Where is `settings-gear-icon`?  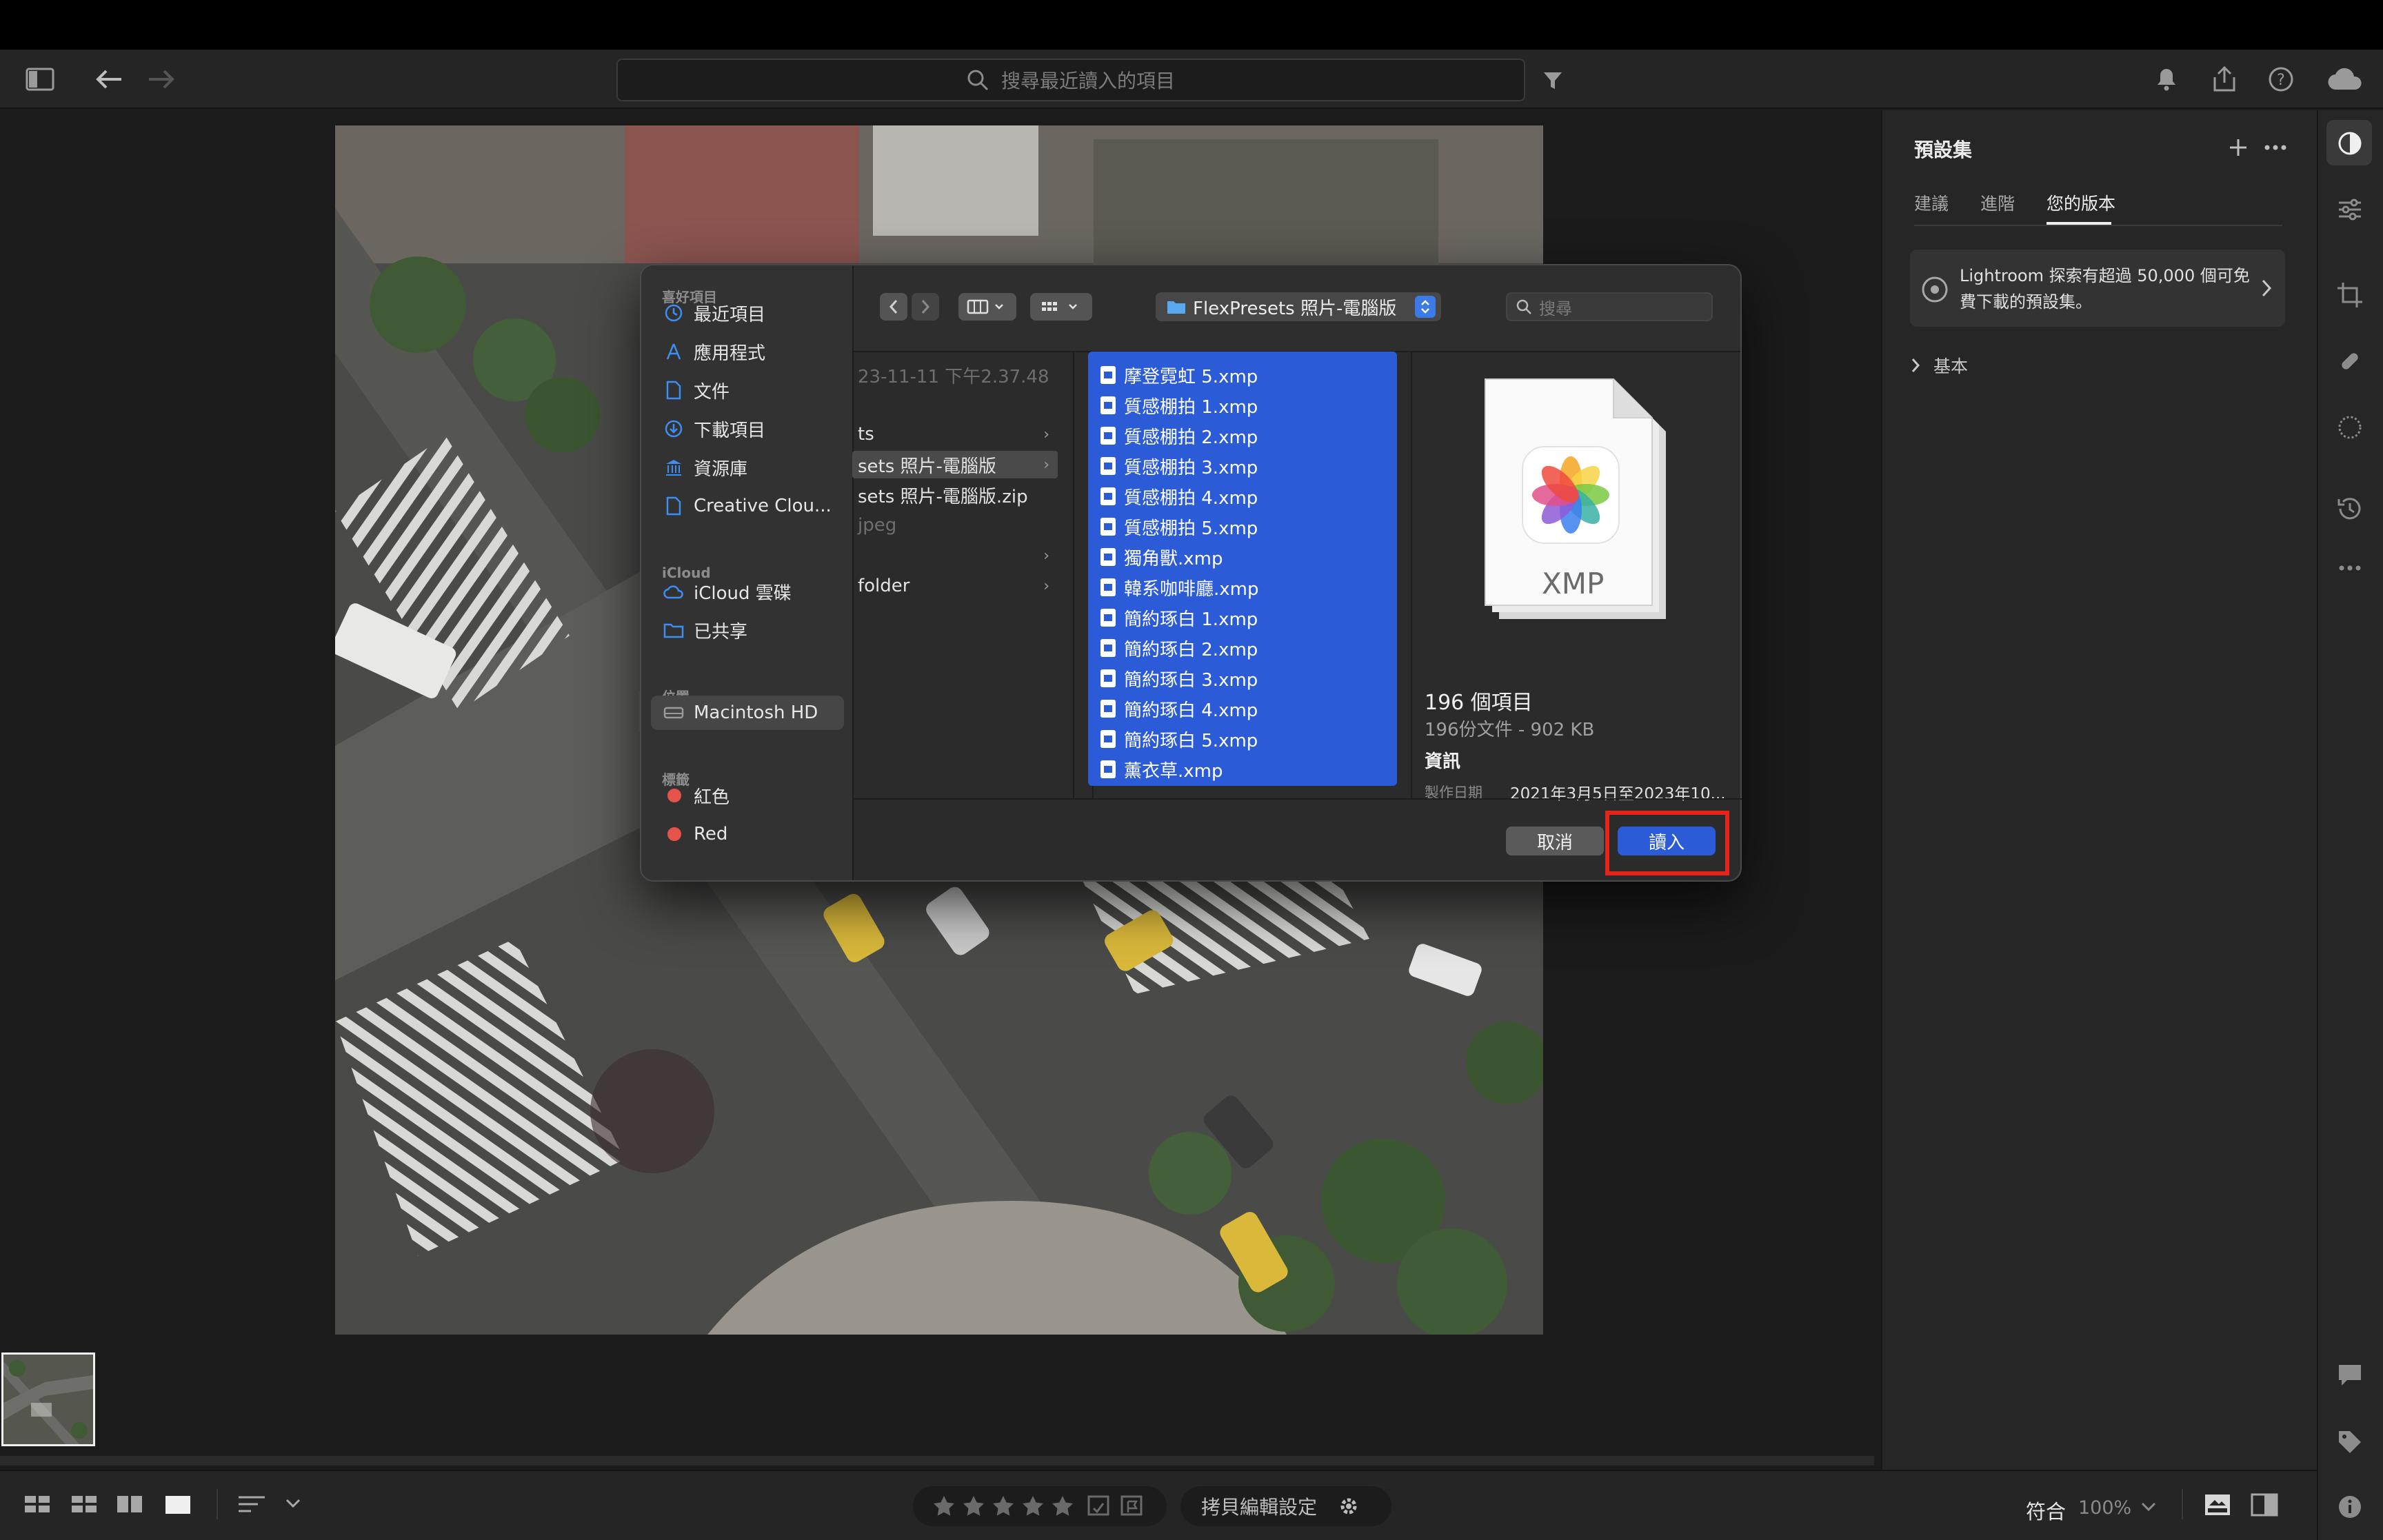
settings-gear-icon is located at coordinates (1348, 1507).